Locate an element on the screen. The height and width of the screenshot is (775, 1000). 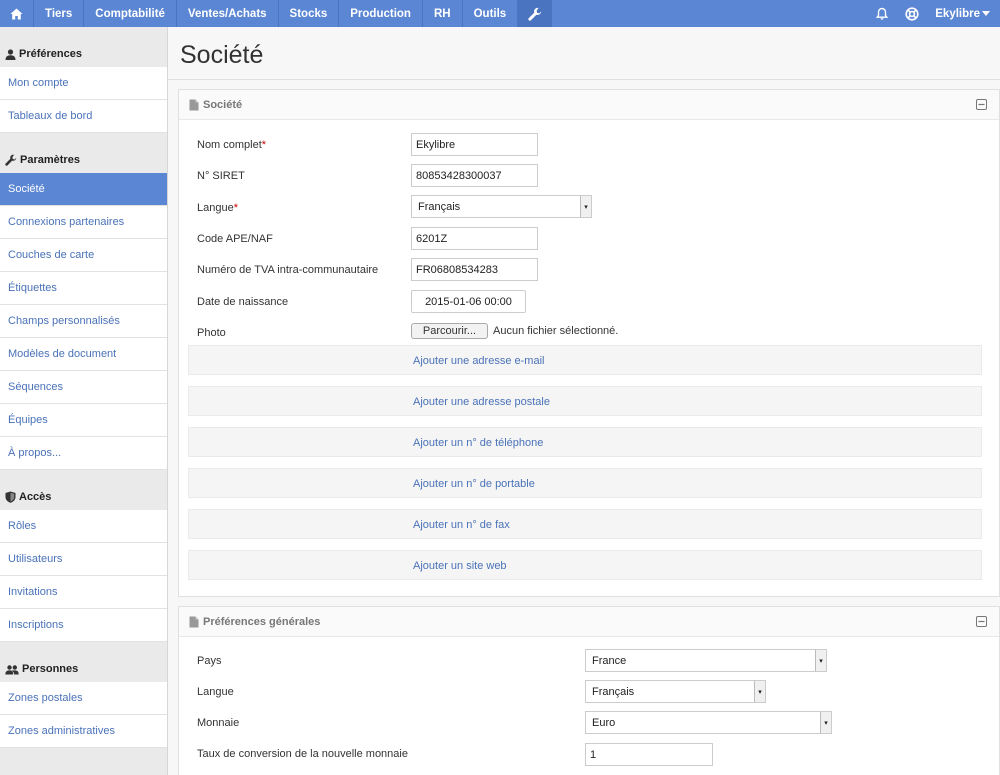
nav-production: Production is located at coordinates (381, 13).